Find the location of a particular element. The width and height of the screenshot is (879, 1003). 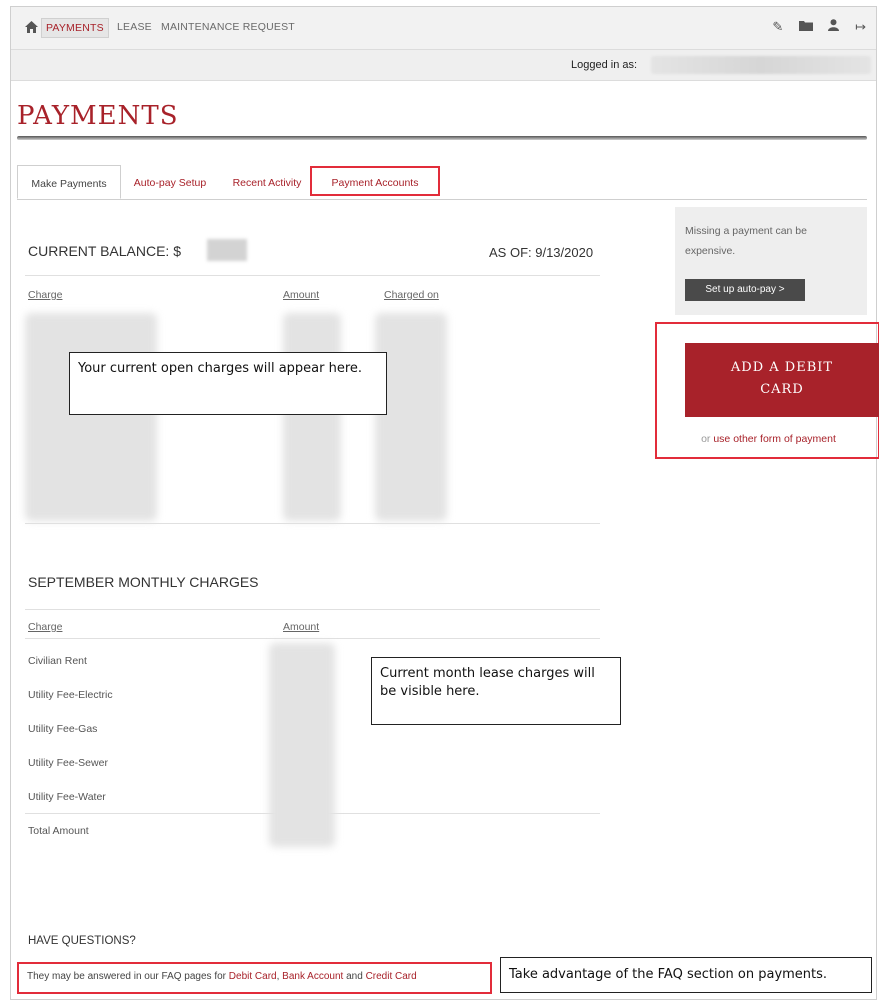

charge-row: Utility Fee-Electric is located at coordinates (70, 695).